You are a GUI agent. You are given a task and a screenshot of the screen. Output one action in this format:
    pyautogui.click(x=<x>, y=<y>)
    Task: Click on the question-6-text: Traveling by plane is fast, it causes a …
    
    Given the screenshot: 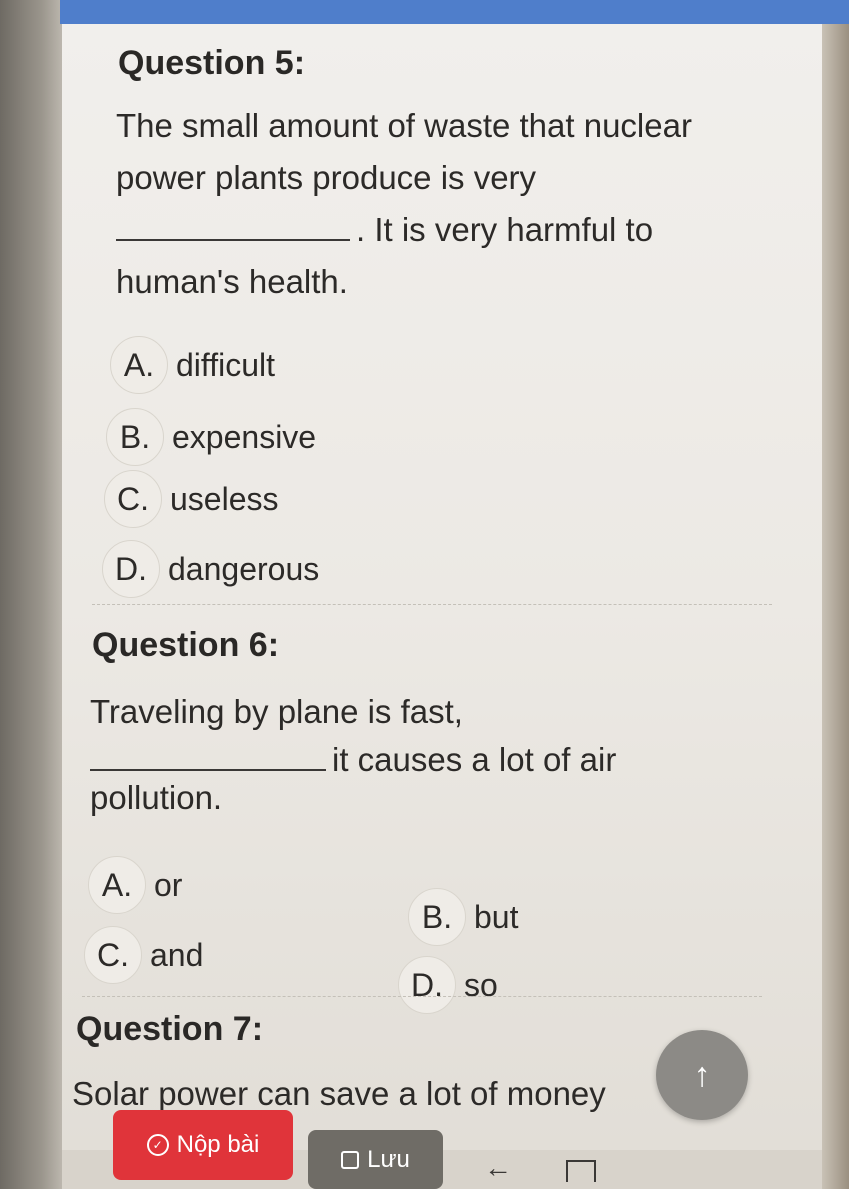 What is the action you would take?
    pyautogui.click(x=430, y=755)
    